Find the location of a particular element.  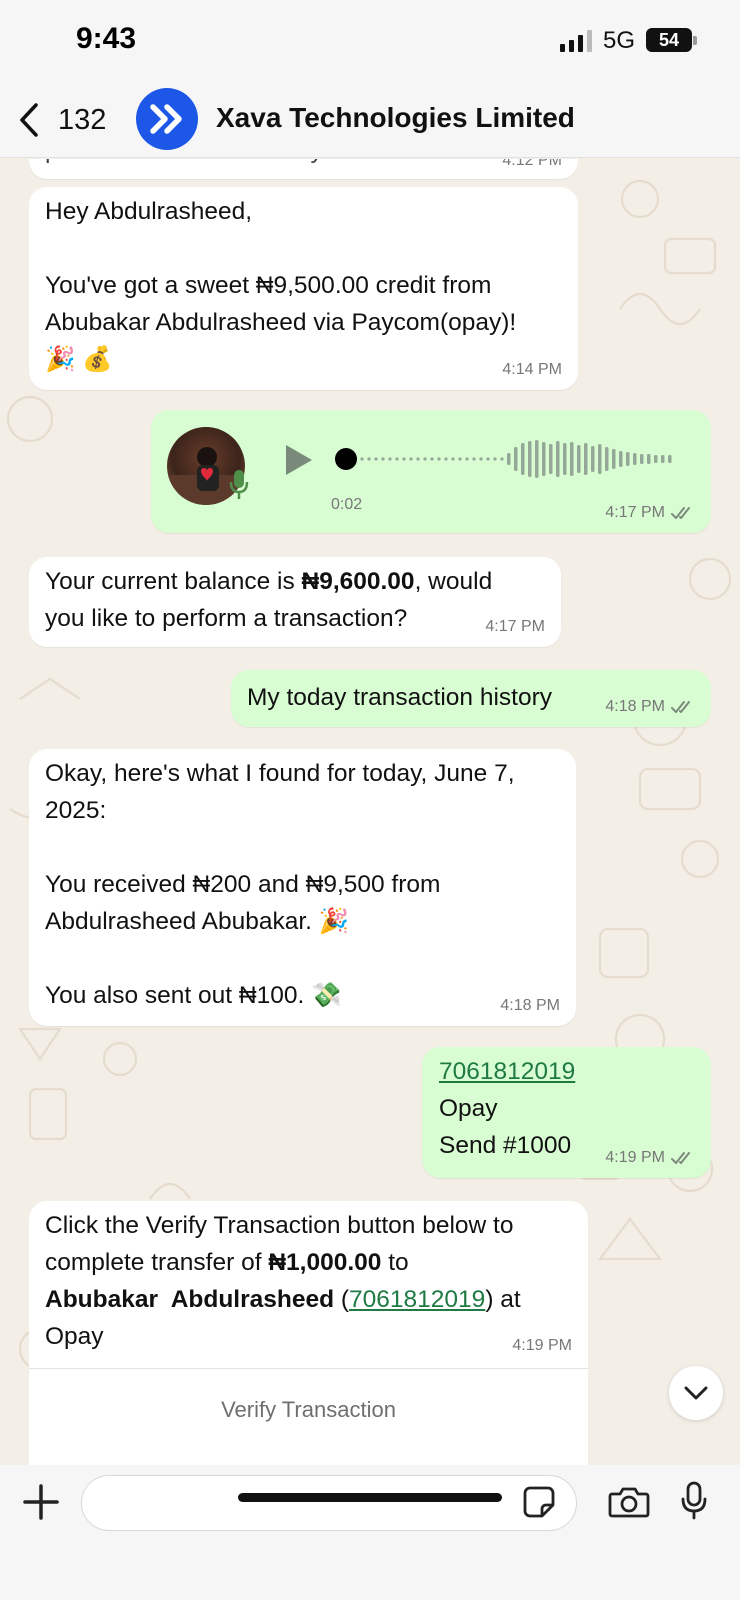

battery-tip is located at coordinates (695, 40).